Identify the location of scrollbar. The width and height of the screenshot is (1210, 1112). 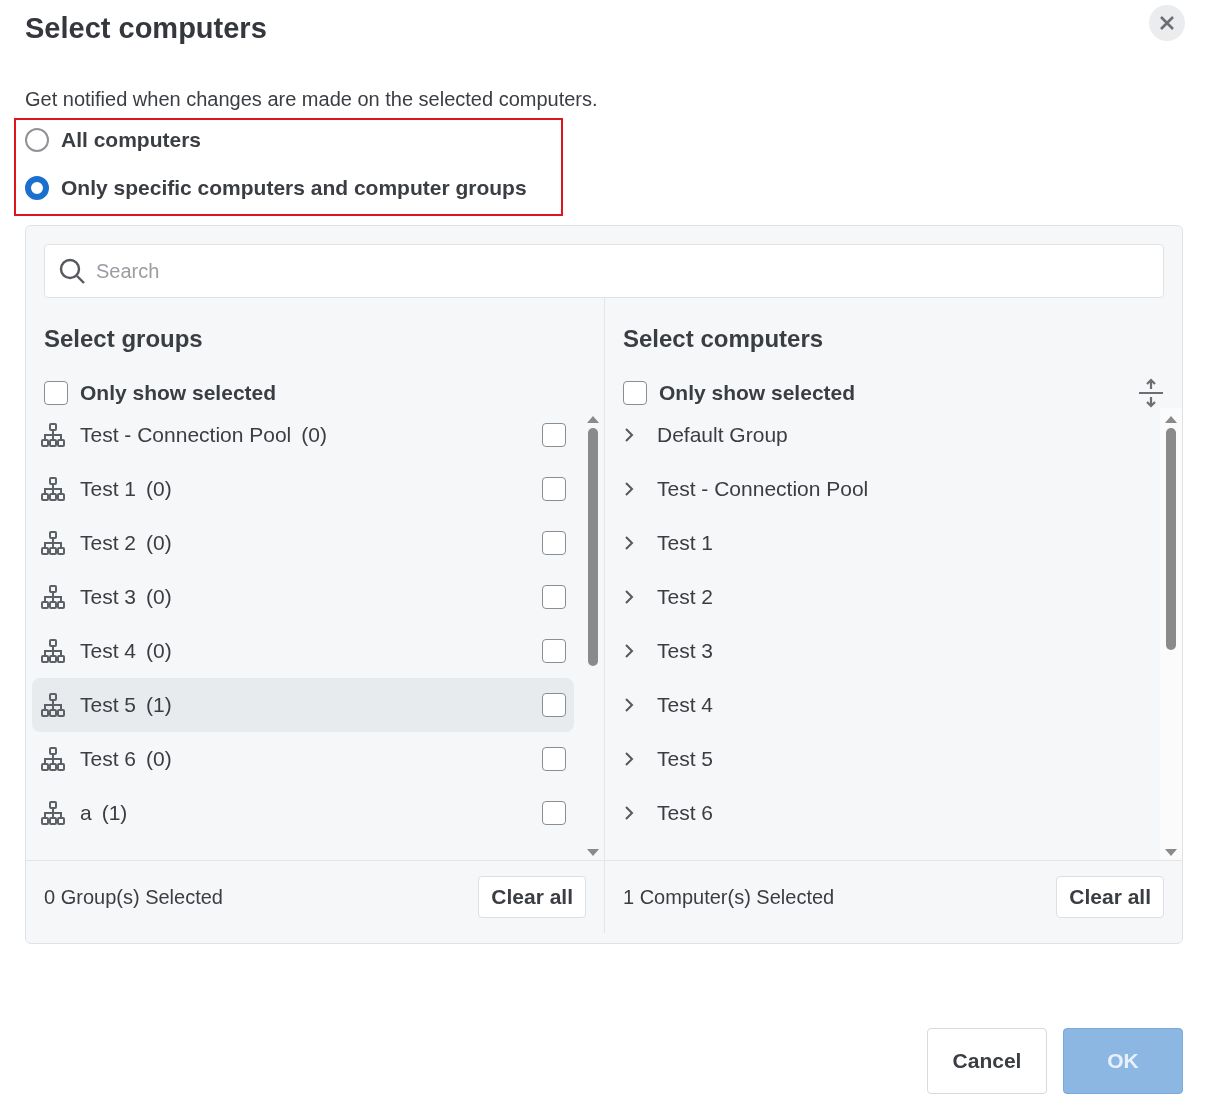
(1171, 634).